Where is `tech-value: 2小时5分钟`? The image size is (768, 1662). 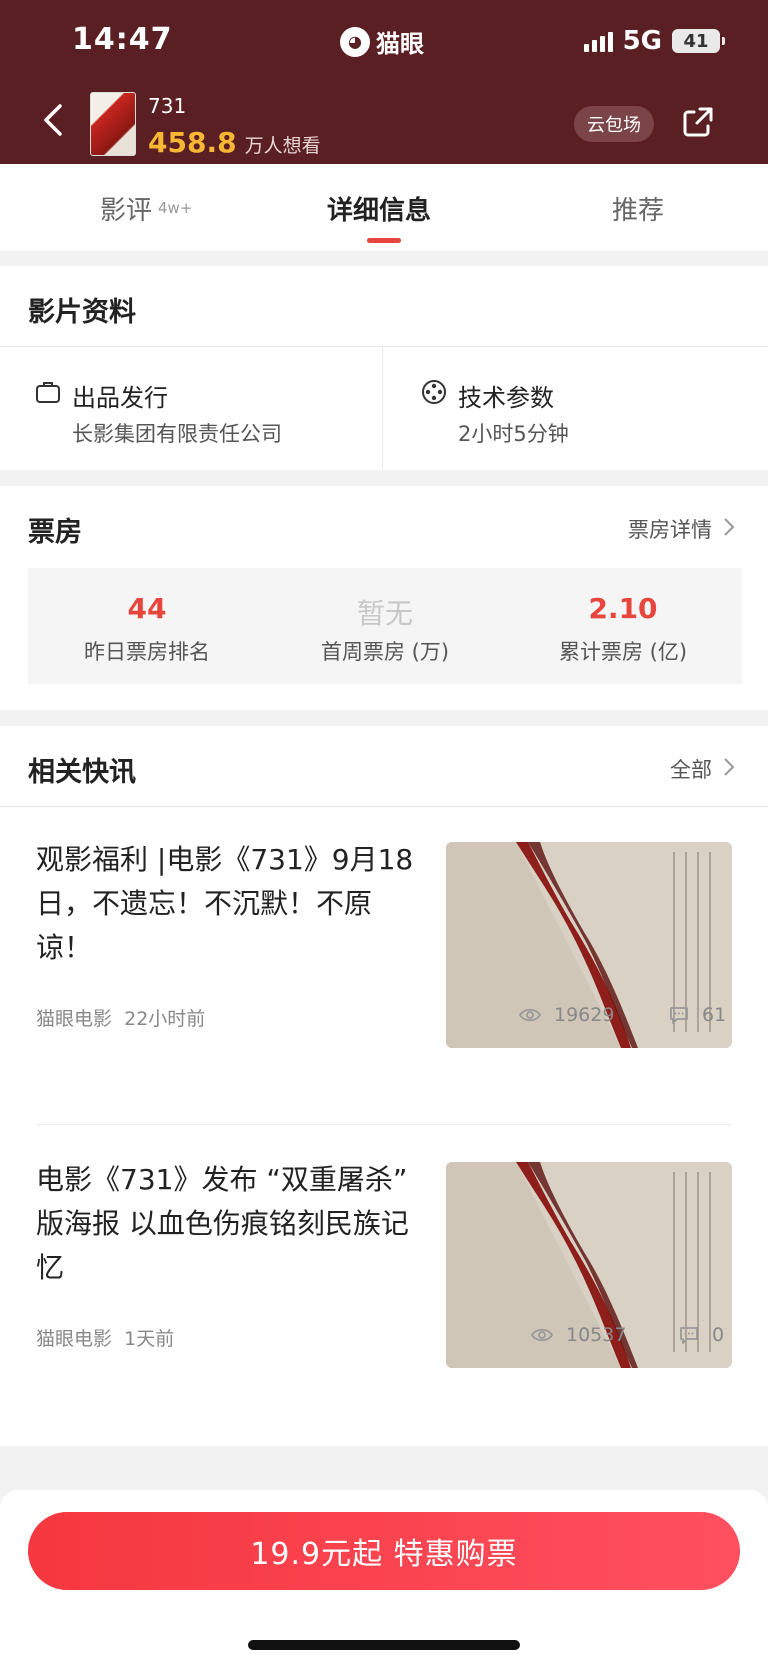
tech-value: 2小时5分钟 is located at coordinates (513, 434).